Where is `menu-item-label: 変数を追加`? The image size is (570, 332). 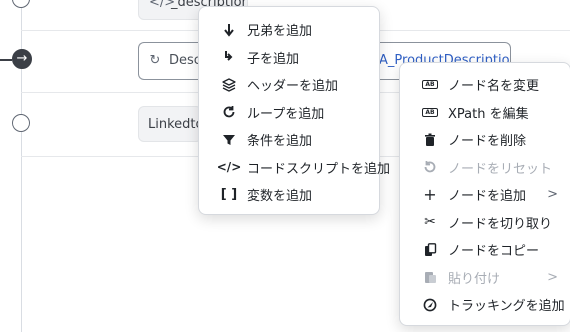
menu-item-label: 変数を追加 is located at coordinates (280, 197).